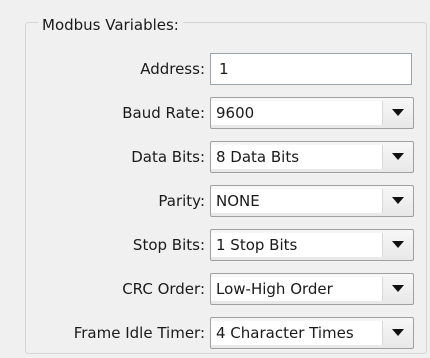 The image size is (430, 358). I want to click on data-bits-select: 8 Data Bits, so click(312, 157).